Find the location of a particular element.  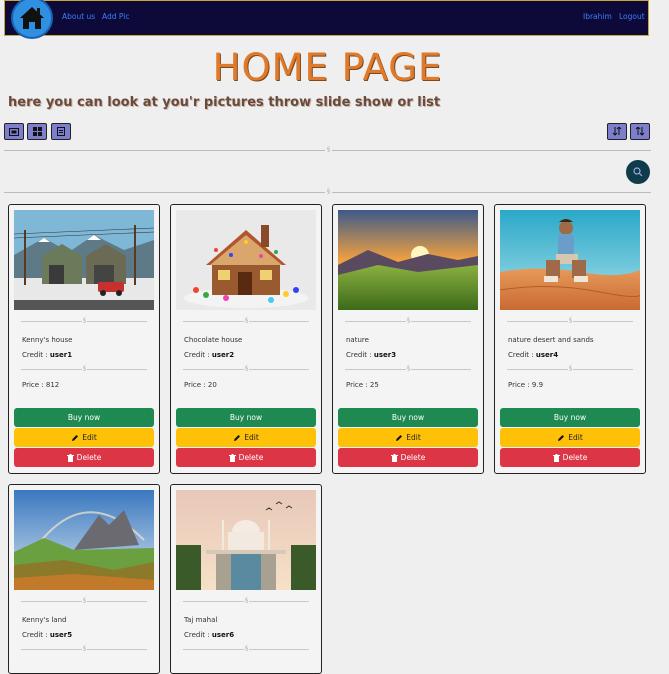

sort-asc-icon is located at coordinates (640, 131).